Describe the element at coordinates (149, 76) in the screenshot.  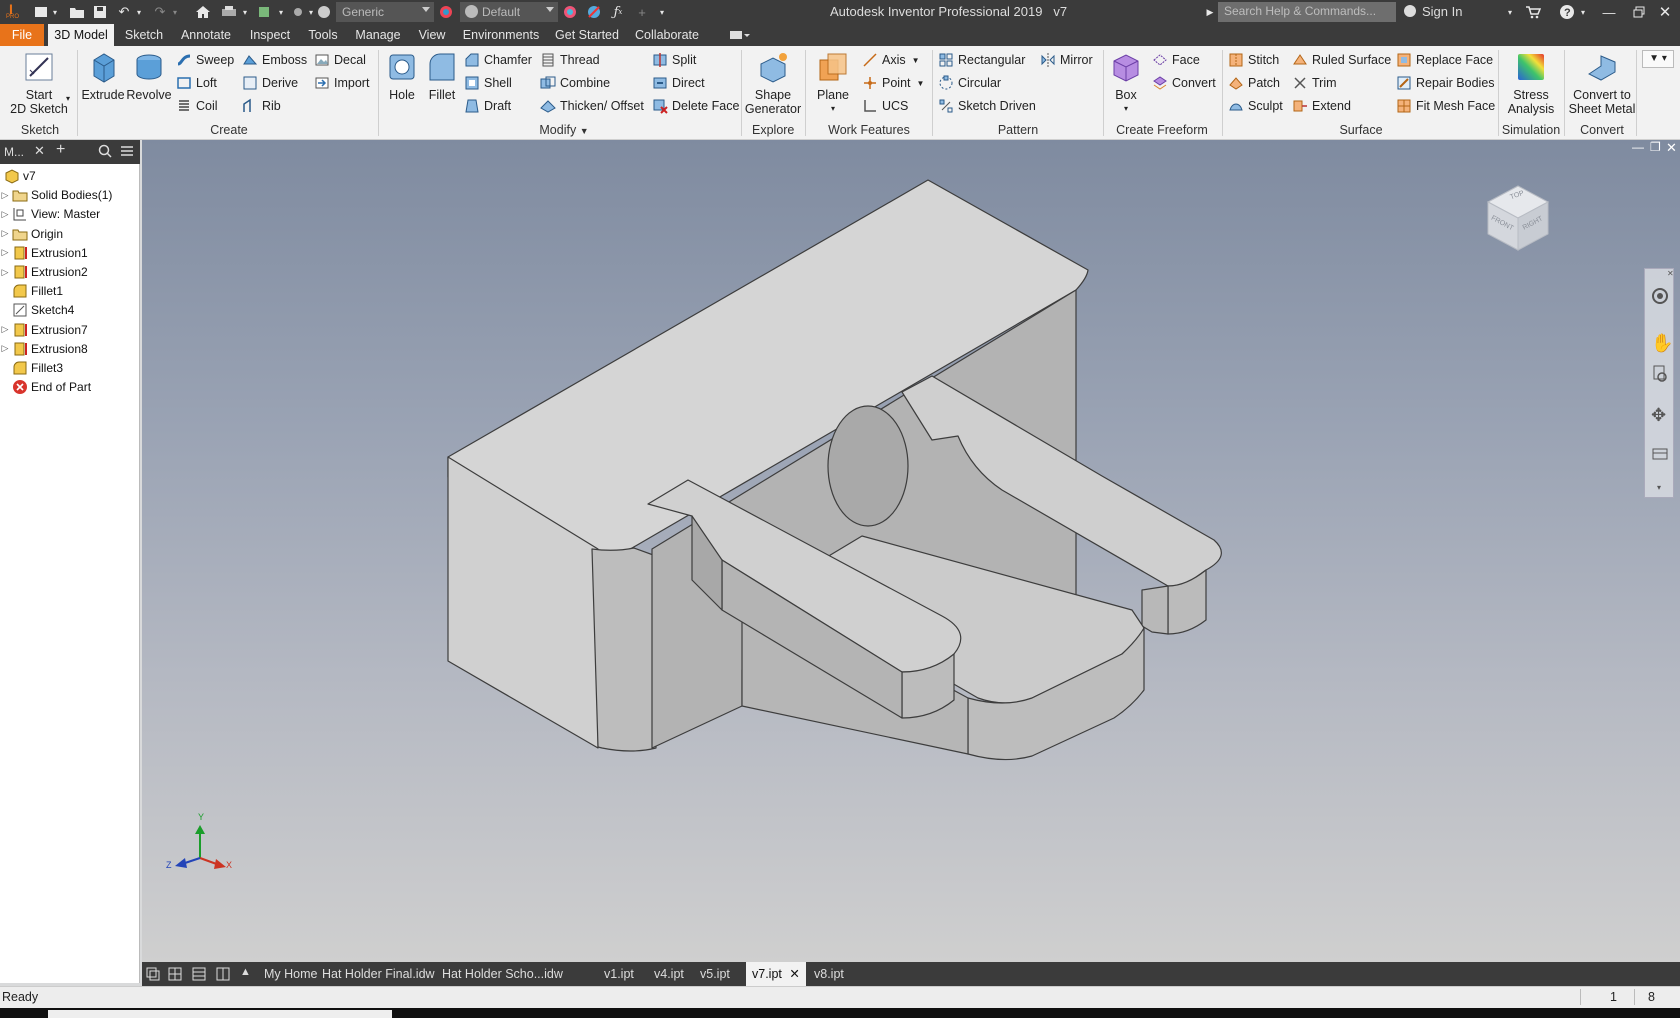
I see `revolve-button: Revolve` at that location.